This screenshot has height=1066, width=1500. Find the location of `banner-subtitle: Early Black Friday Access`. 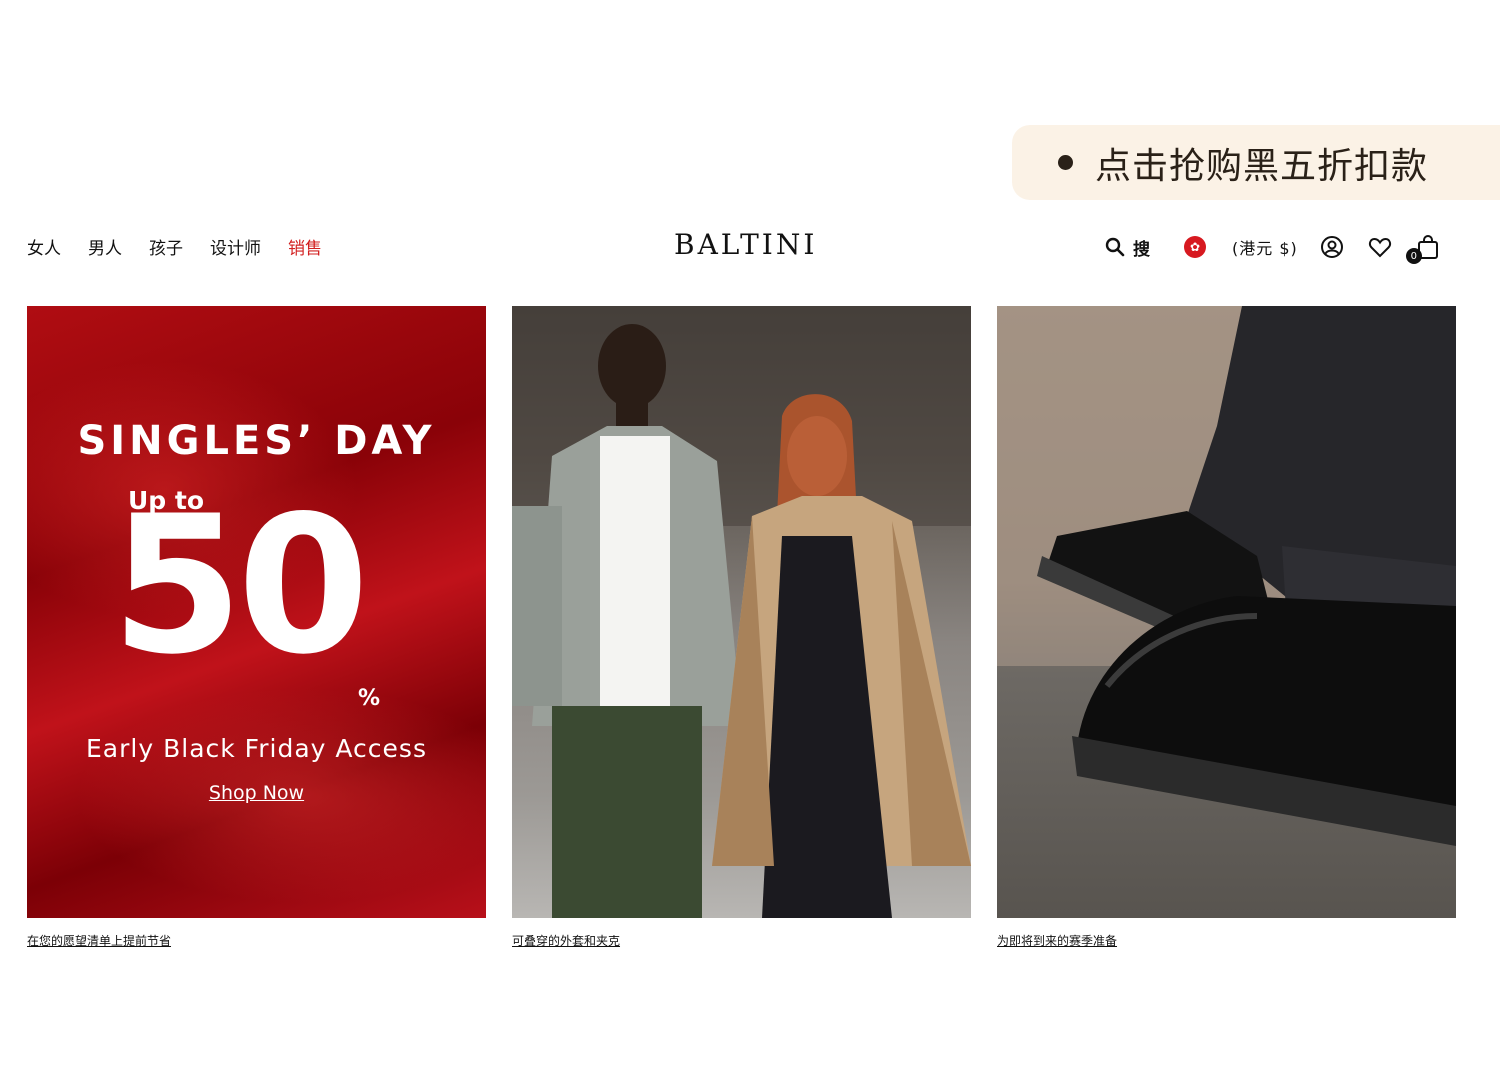

banner-subtitle: Early Black Friday Access is located at coordinates (256, 748).